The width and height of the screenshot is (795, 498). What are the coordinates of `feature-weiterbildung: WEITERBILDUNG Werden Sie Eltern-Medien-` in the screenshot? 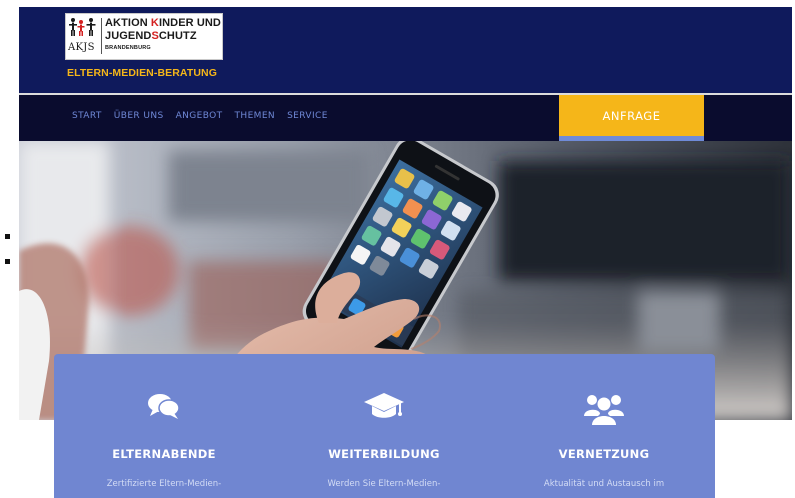 It's located at (384, 426).